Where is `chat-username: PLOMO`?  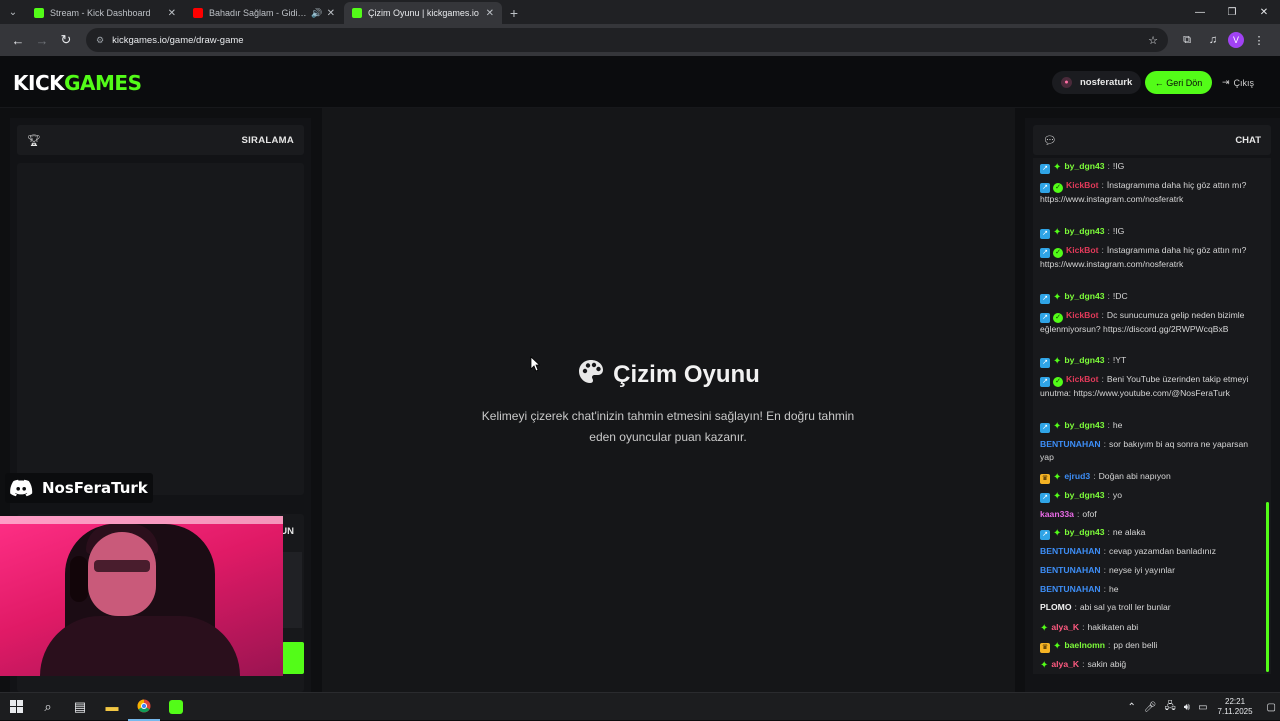
chat-username: PLOMO is located at coordinates (1056, 607).